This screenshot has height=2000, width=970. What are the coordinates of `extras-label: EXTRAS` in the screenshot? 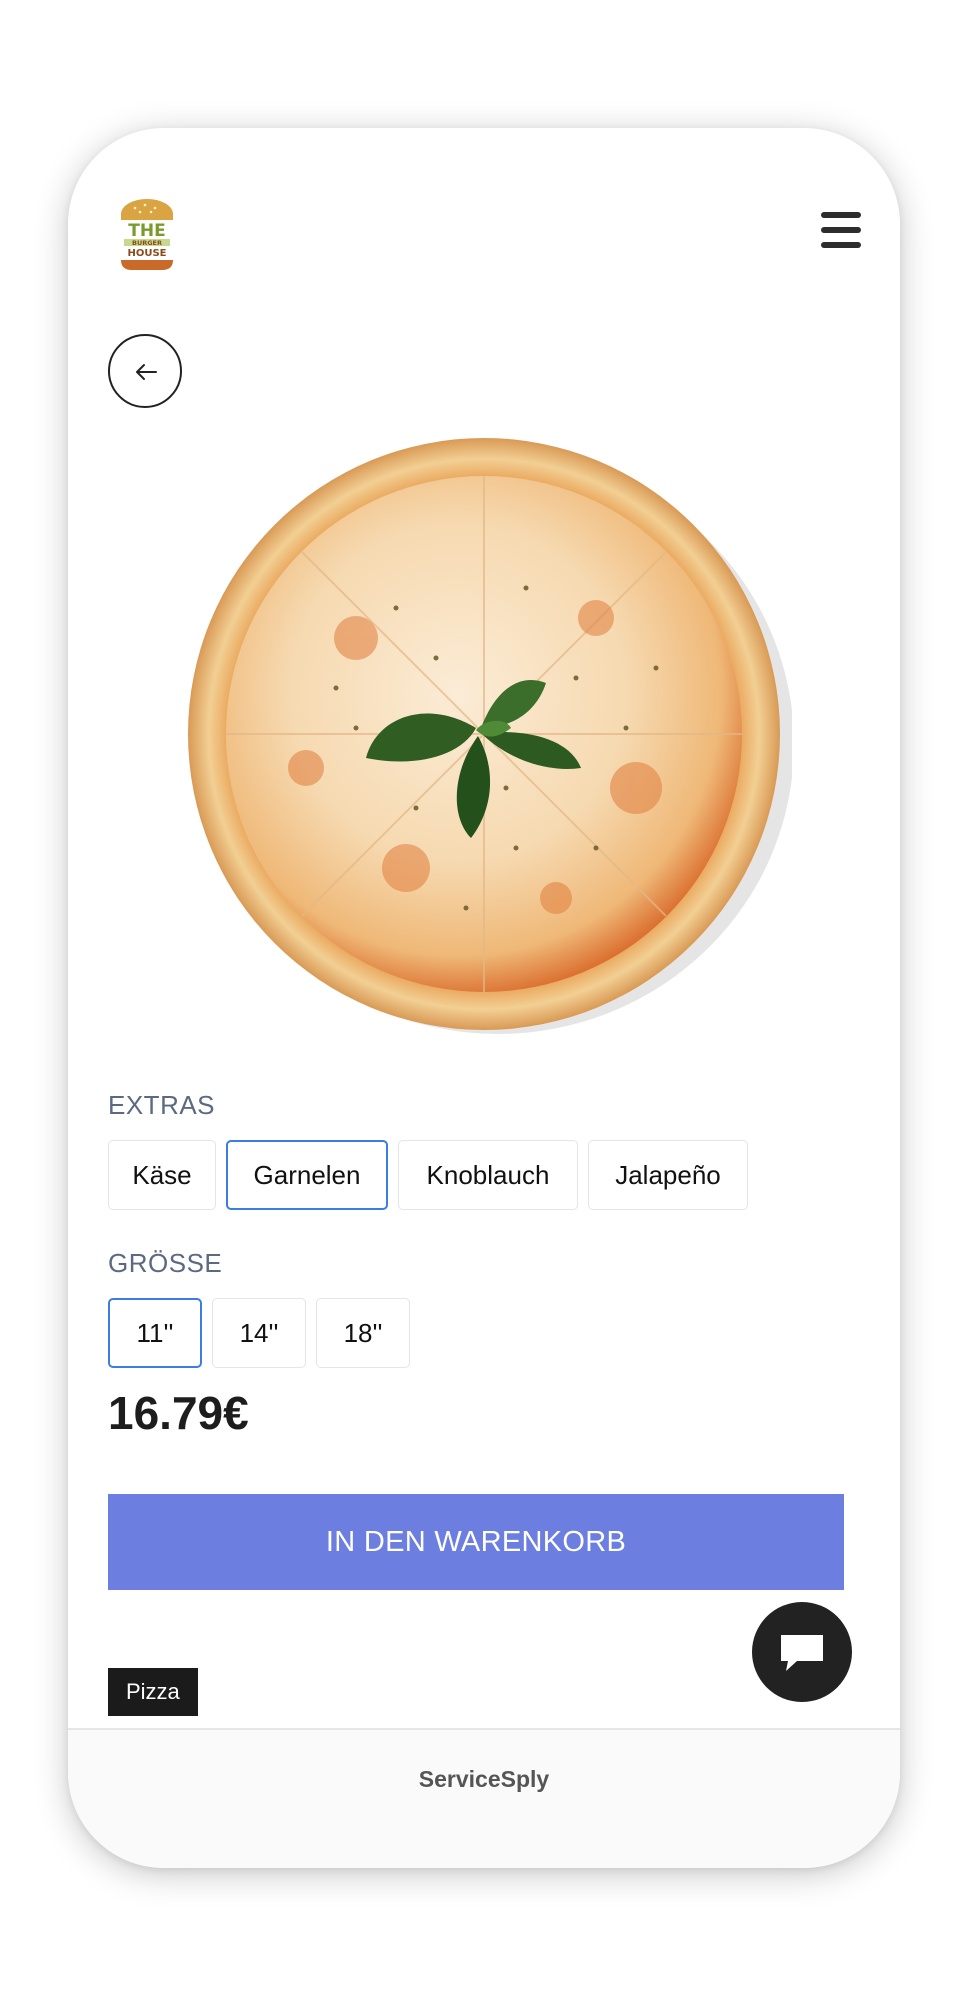 It's located at (162, 1105).